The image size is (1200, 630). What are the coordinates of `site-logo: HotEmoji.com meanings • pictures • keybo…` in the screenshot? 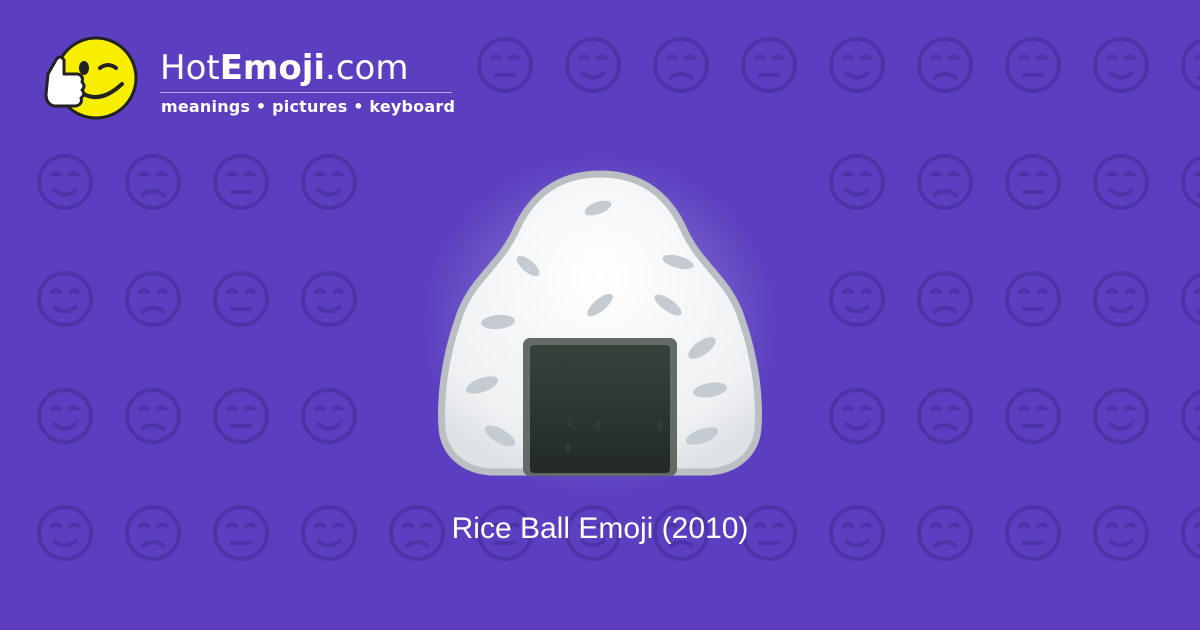 It's located at (253, 84).